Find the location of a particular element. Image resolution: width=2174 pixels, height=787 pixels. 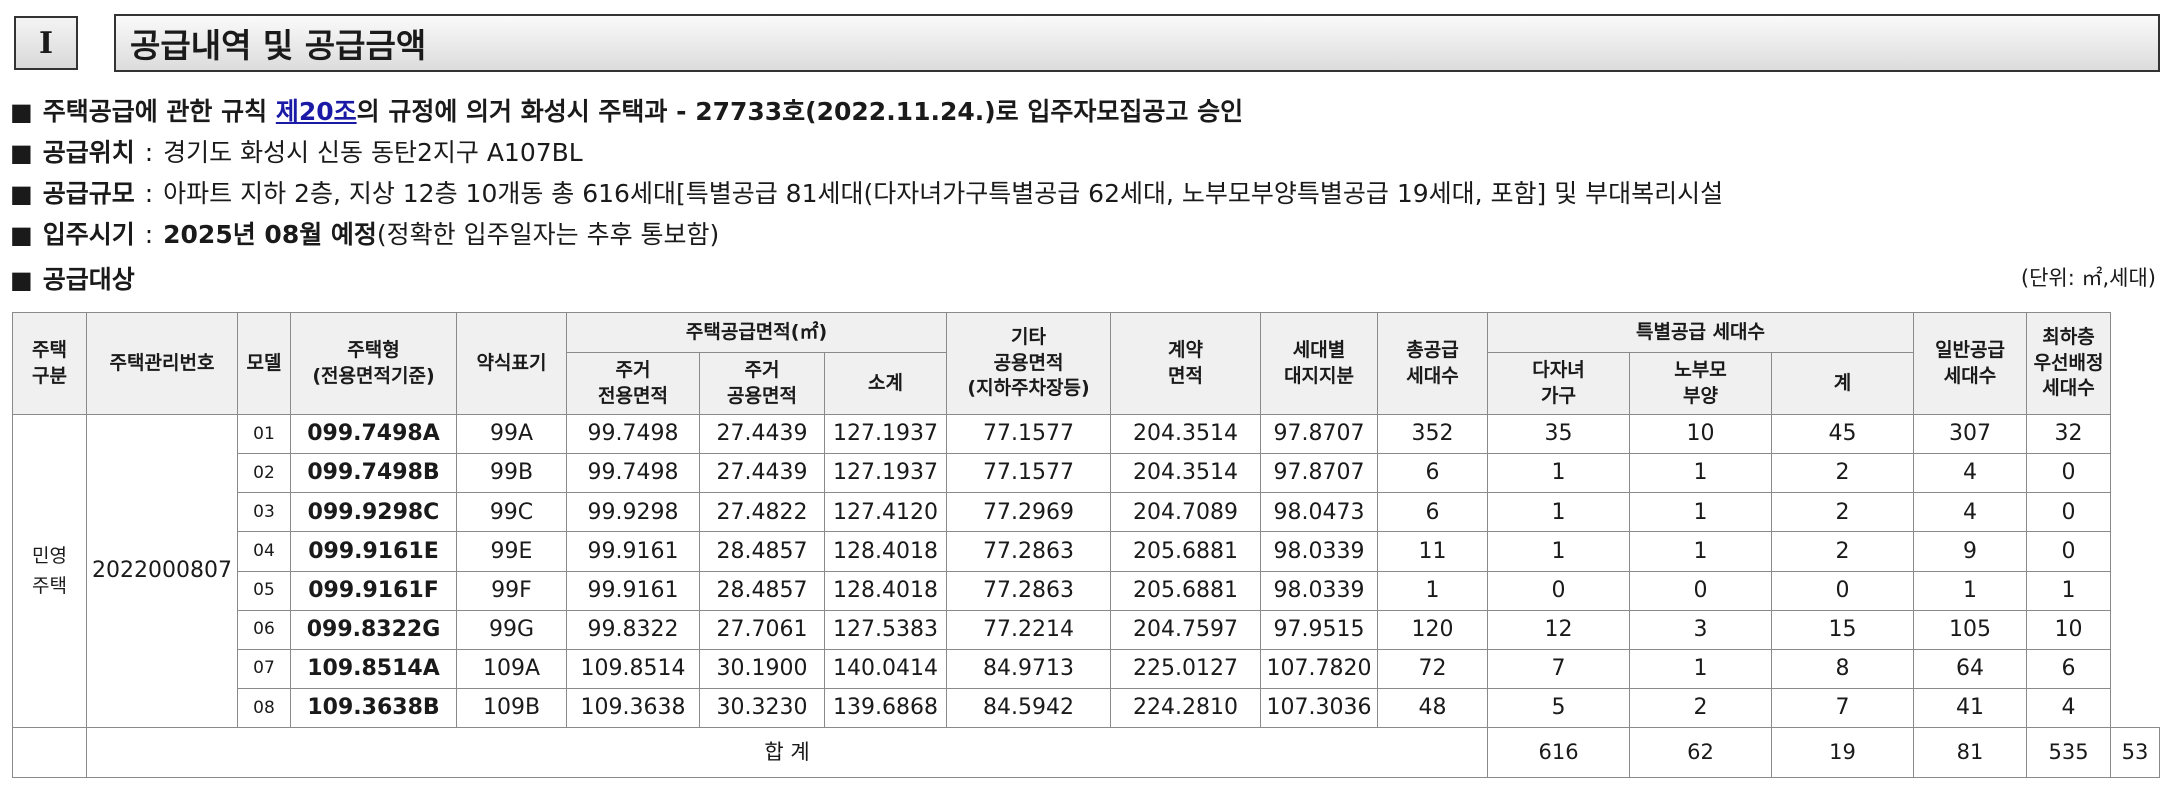

sub-cell: 139.6868 is located at coordinates (885, 708).